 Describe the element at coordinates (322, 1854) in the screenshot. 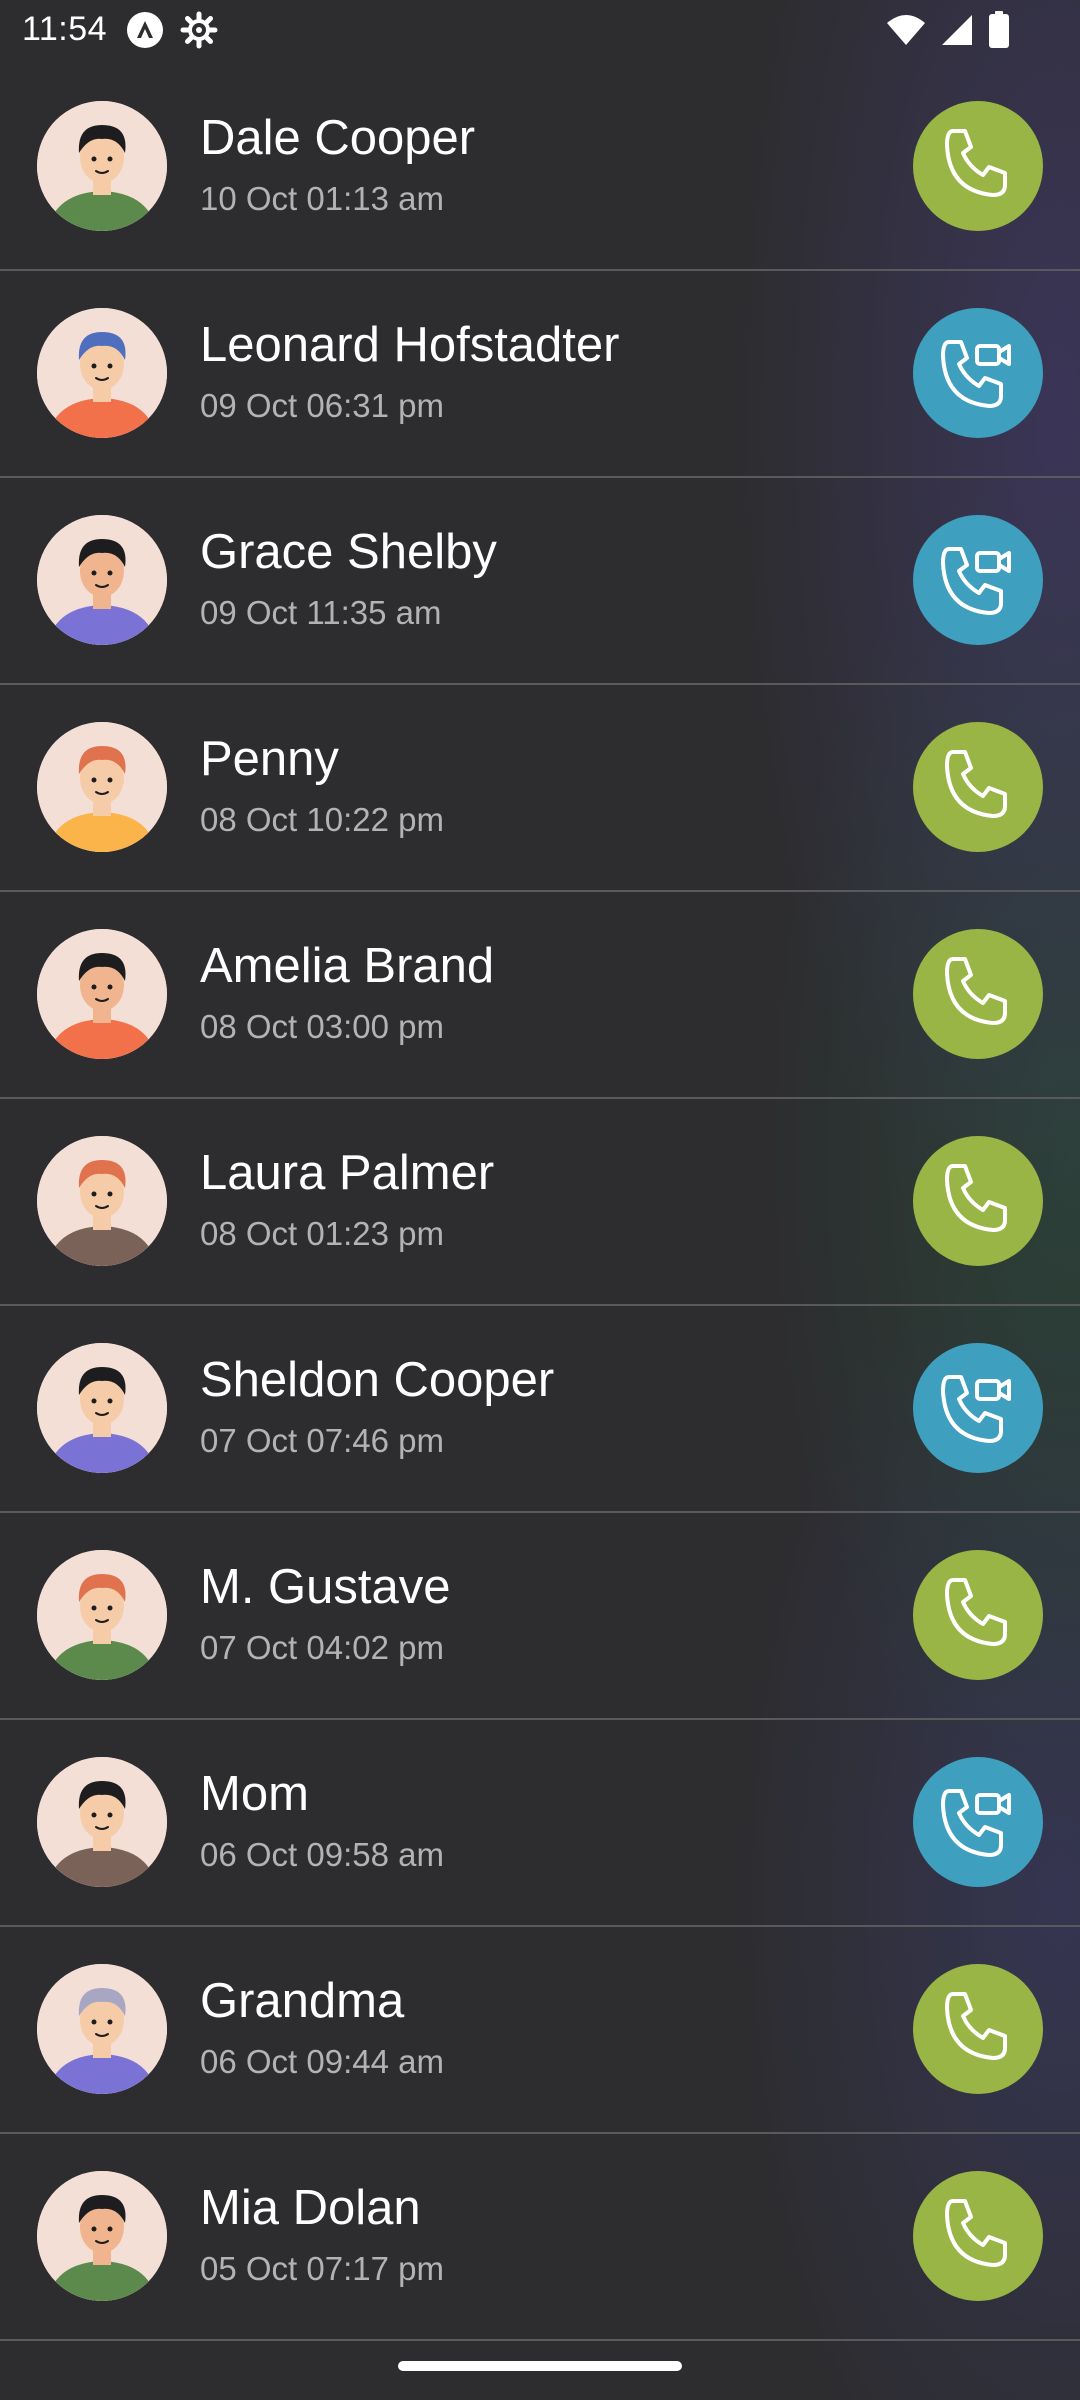

I see `call-timestamp: 06 Oct 09:58 am` at that location.